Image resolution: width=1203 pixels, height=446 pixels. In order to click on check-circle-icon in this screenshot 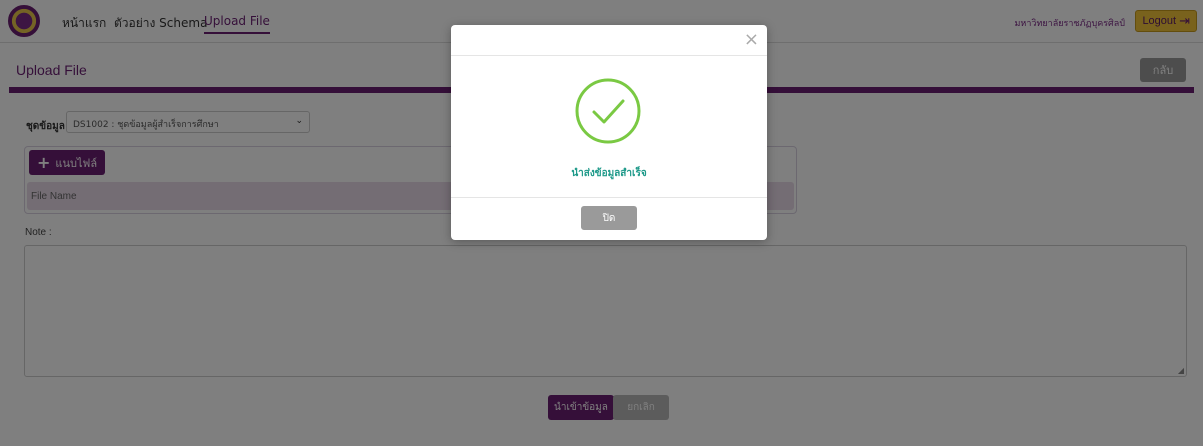, I will do `click(608, 111)`.